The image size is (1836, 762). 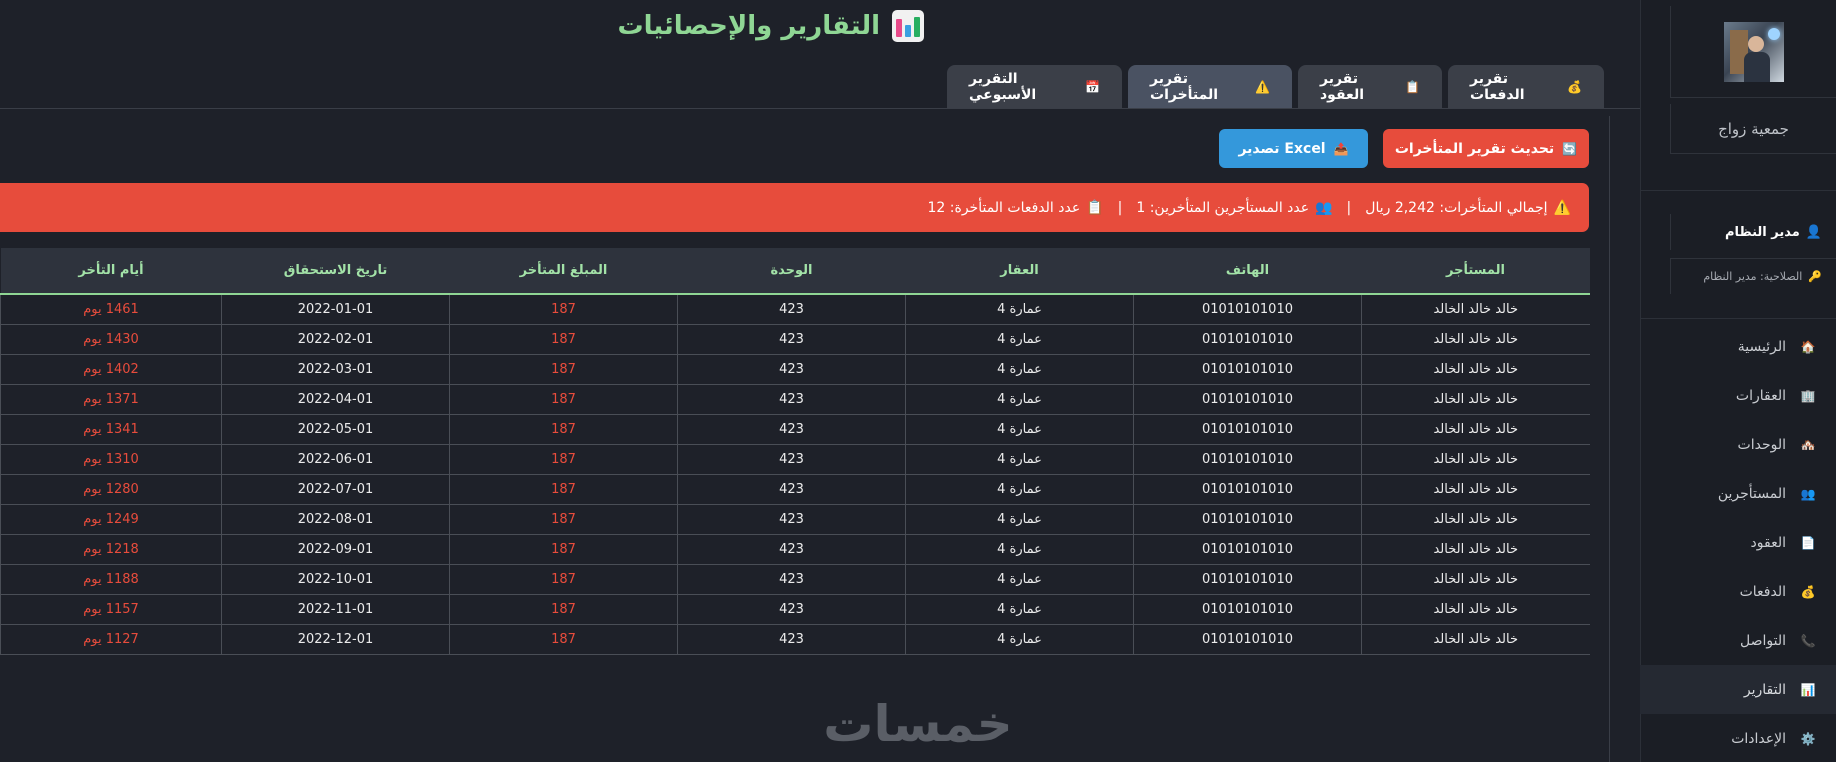 What do you see at coordinates (111, 489) in the screenshot?
I see `cell-days-late: 1280 يوم` at bounding box center [111, 489].